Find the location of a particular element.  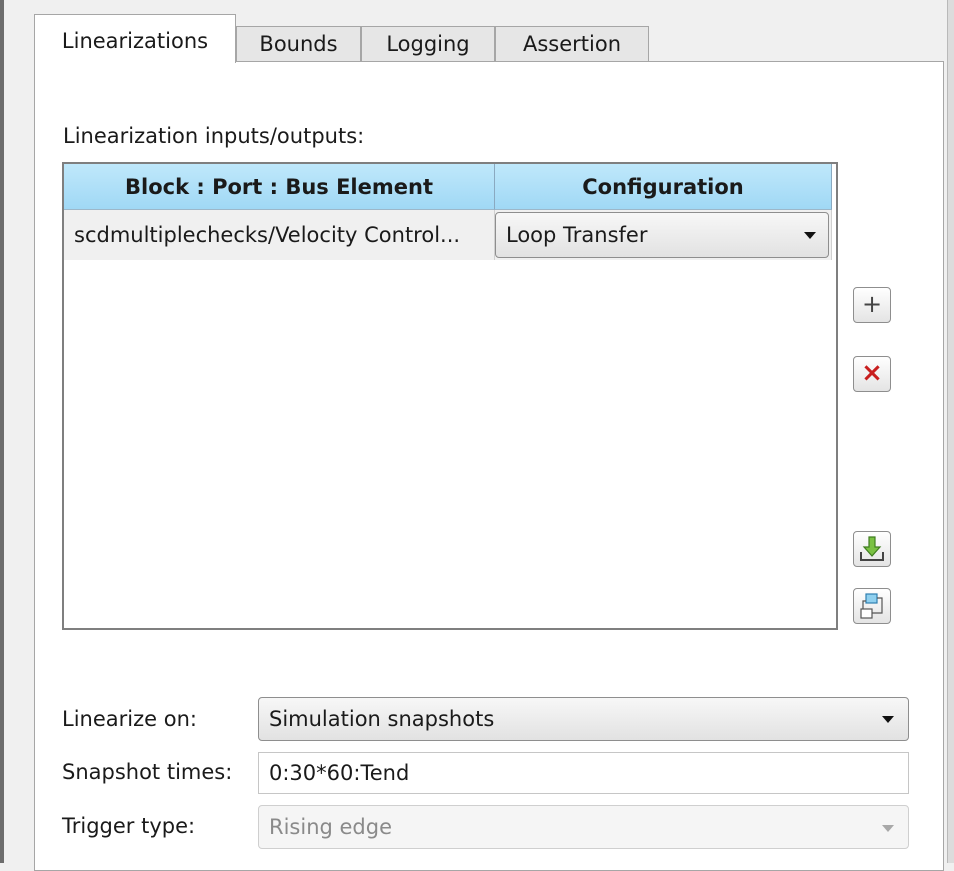

trigger-type-dropdown: Rising edge is located at coordinates (583, 827).